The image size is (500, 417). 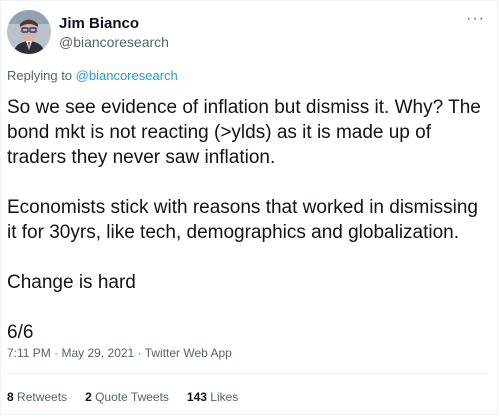 I want to click on retweets-stat: 8 Retweets, so click(x=37, y=397).